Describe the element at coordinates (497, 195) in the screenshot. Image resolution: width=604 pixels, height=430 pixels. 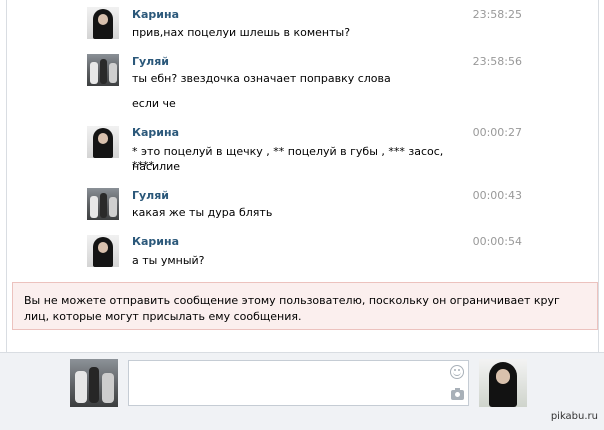
I see `message-time: 00:00:43` at that location.